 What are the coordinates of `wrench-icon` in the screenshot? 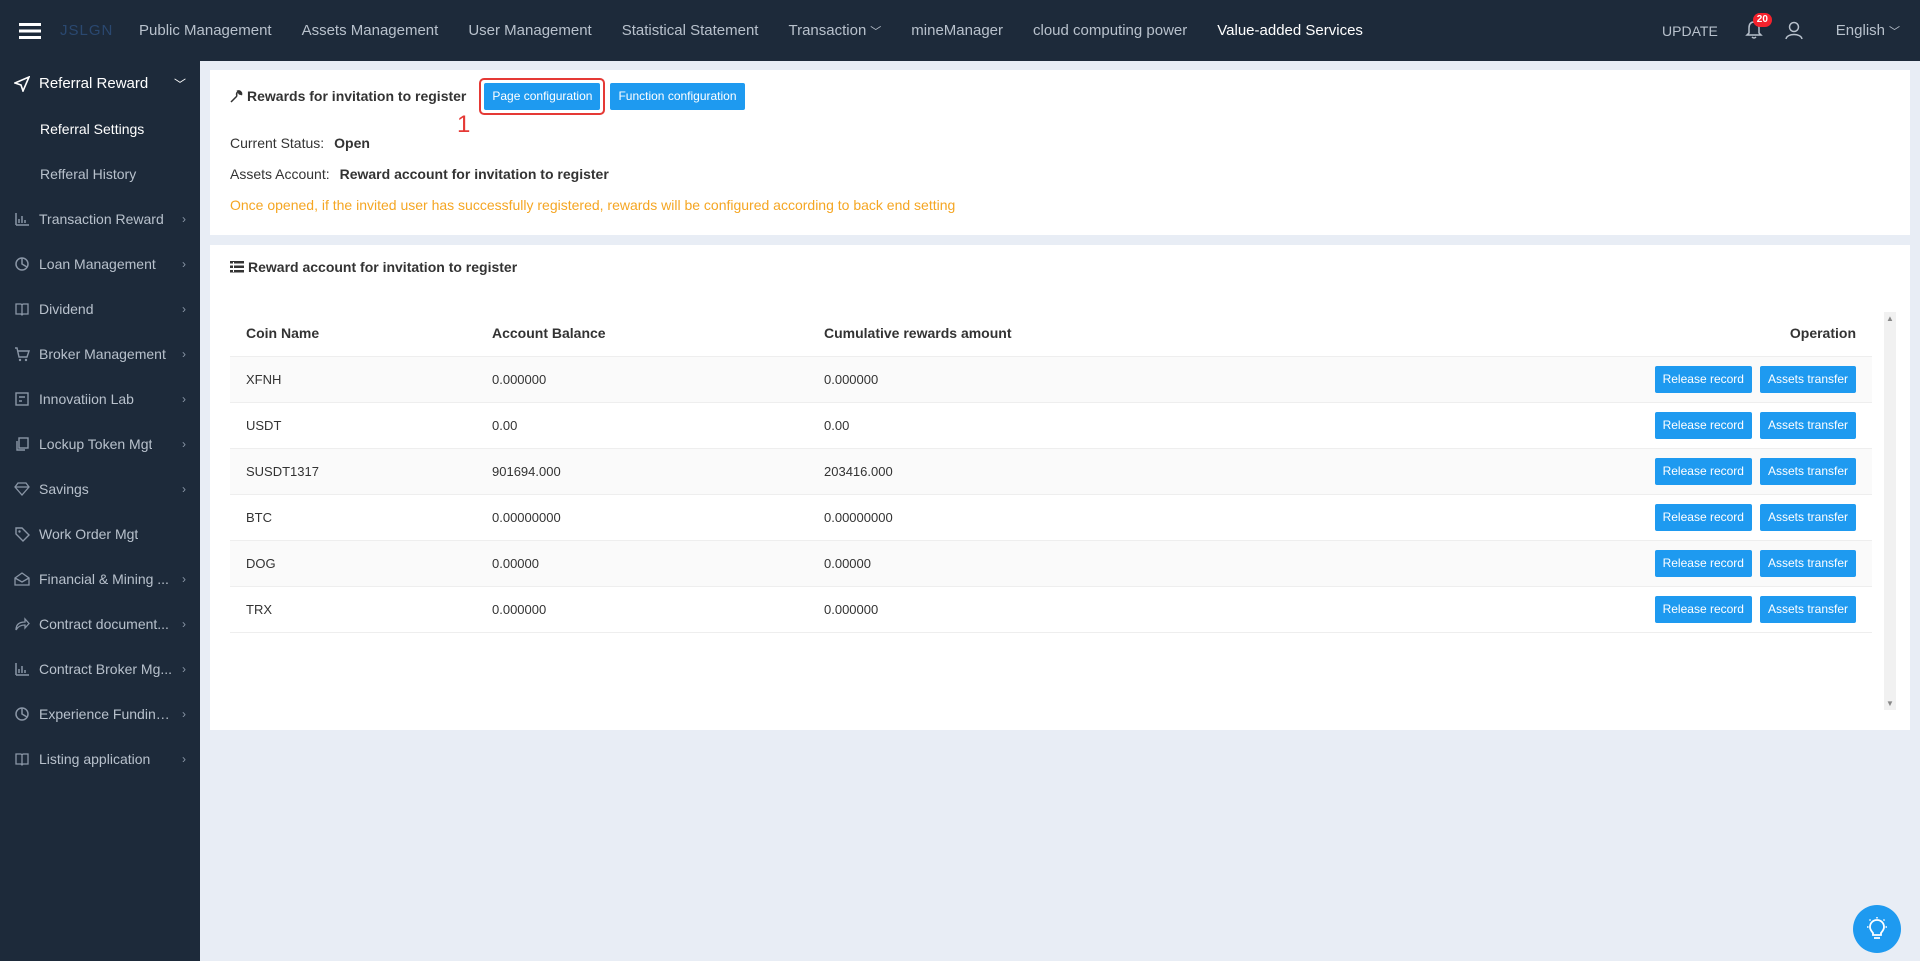 It's located at (236, 96).